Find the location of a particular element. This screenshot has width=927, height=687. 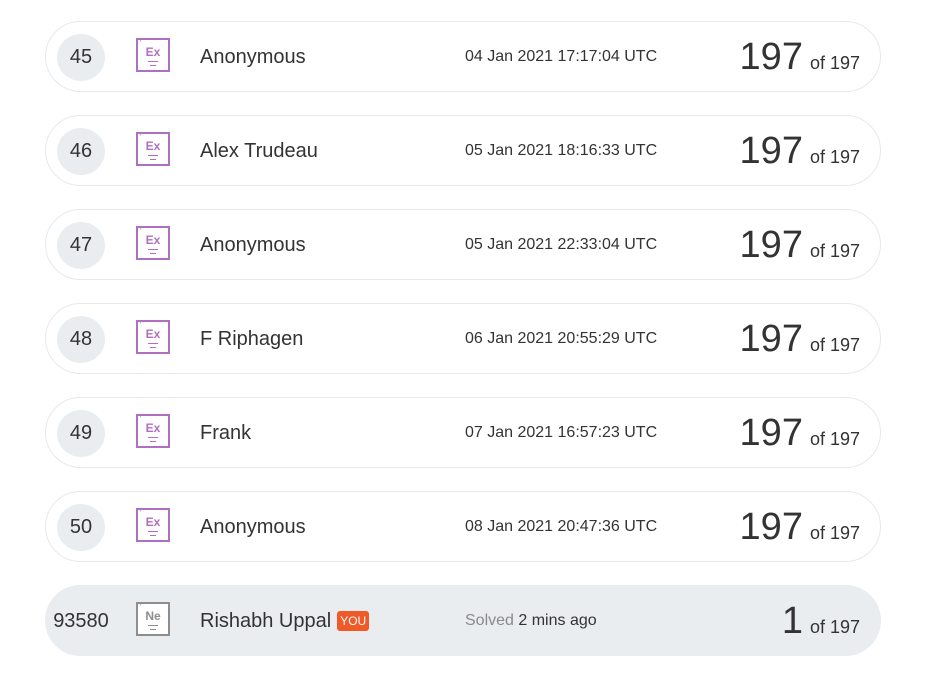

rank-circle: 46 is located at coordinates (81, 151).